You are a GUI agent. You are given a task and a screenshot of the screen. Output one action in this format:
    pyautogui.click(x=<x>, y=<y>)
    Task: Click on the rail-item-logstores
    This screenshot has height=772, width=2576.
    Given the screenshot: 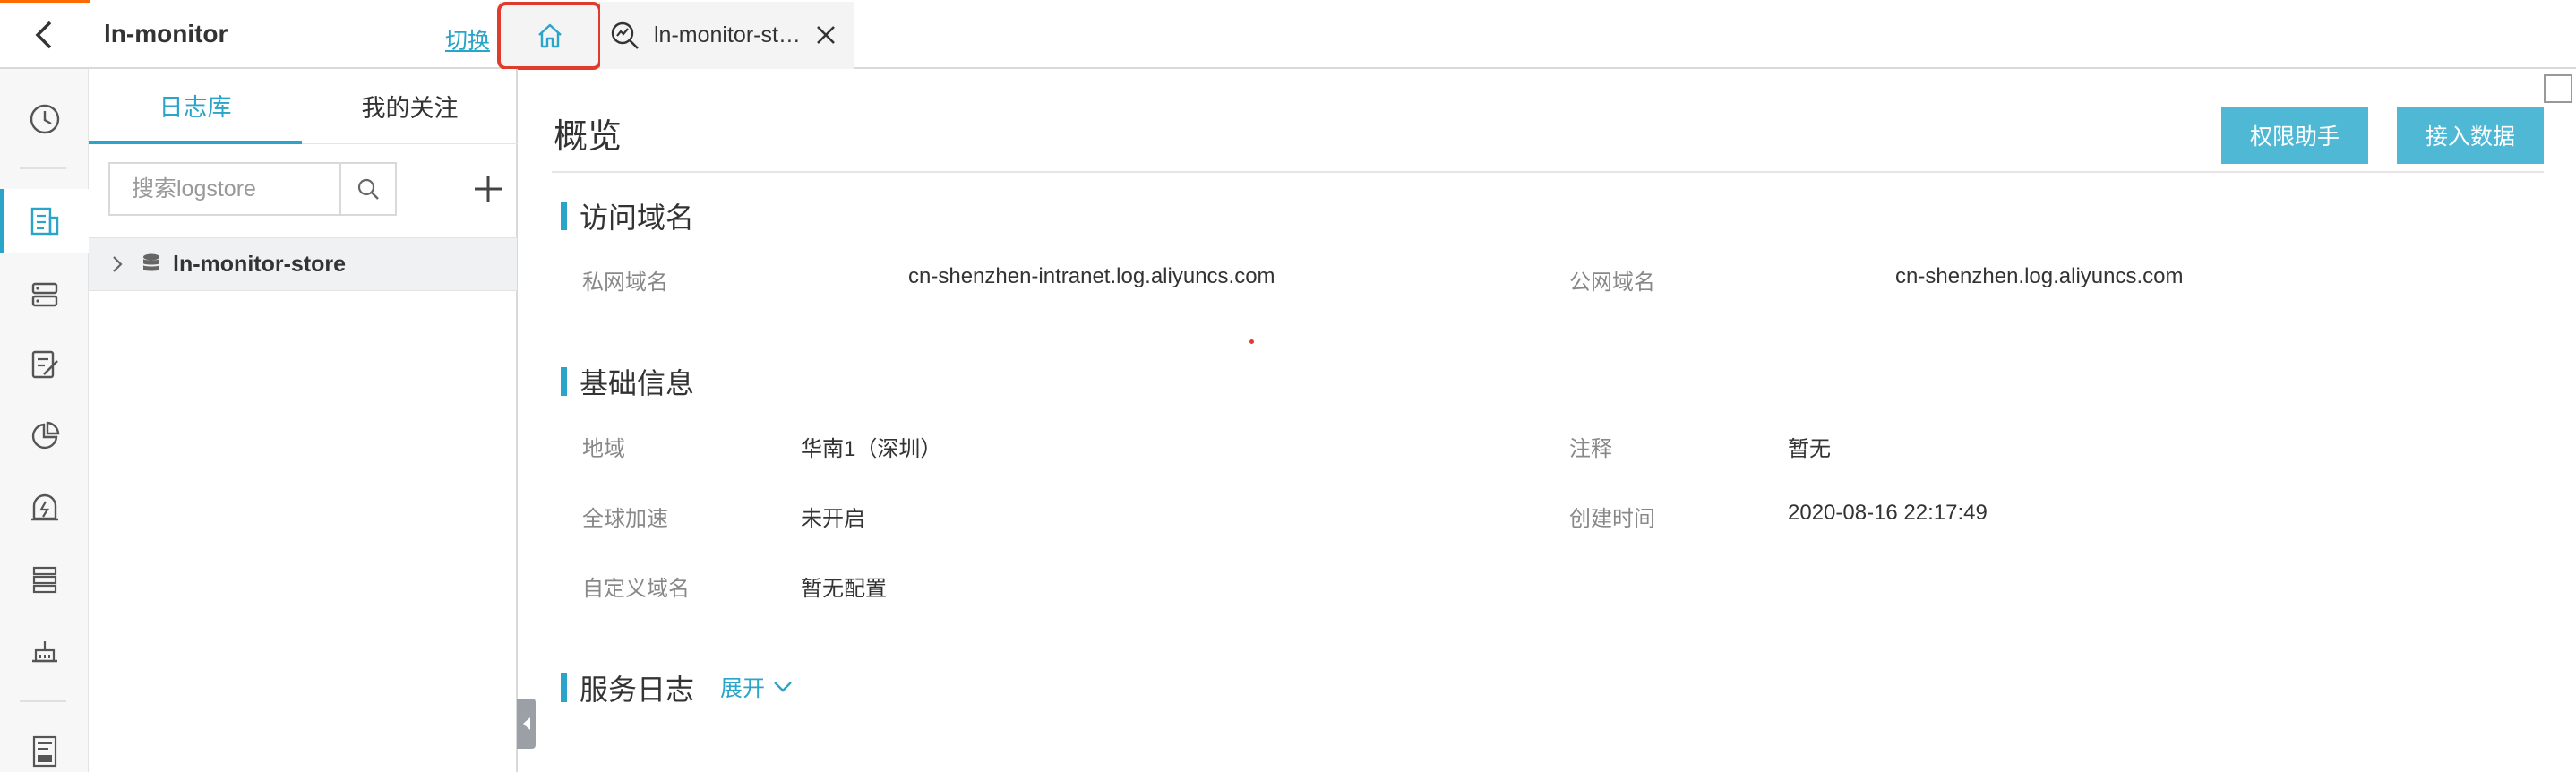 What is the action you would take?
    pyautogui.click(x=44, y=221)
    